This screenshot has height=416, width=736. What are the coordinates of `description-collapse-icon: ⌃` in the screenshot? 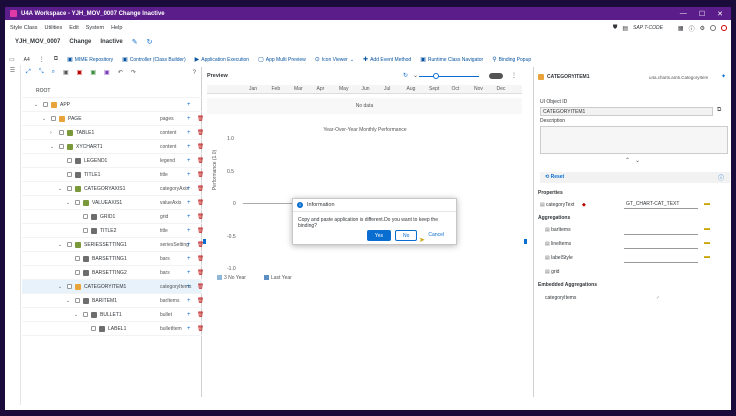 It's located at (627, 160).